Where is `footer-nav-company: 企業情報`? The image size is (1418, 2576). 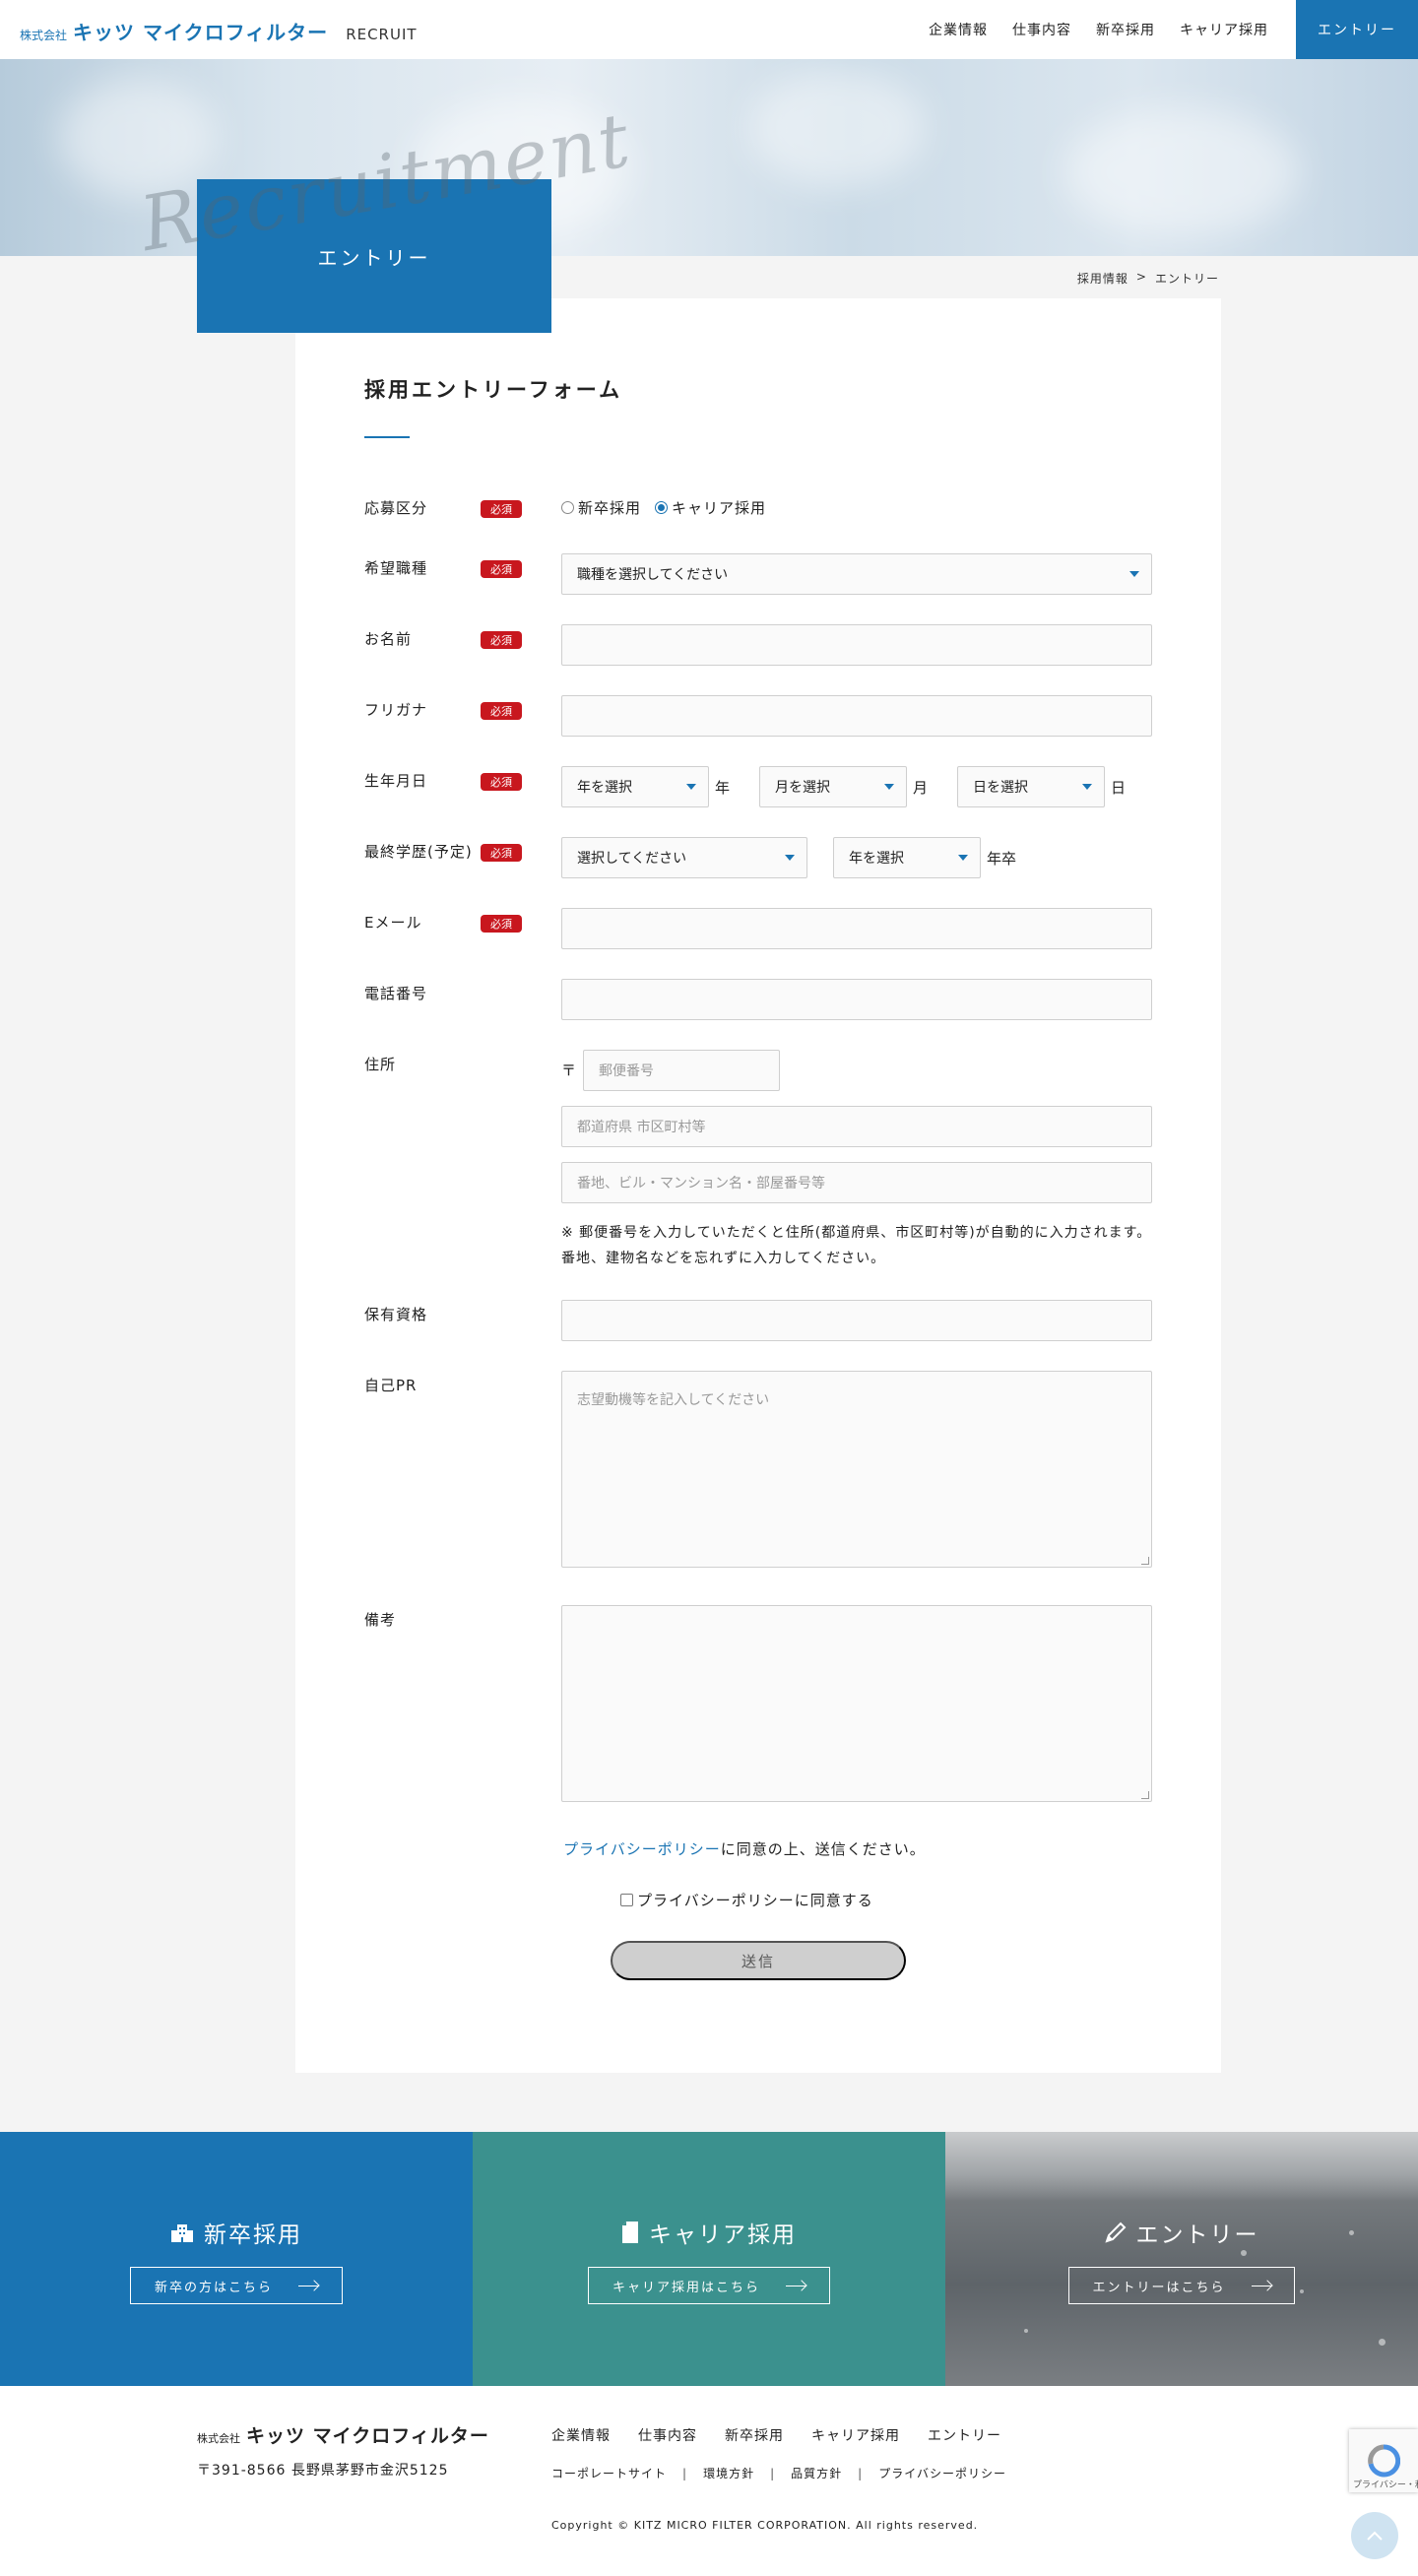 footer-nav-company: 企業情報 is located at coordinates (581, 2435).